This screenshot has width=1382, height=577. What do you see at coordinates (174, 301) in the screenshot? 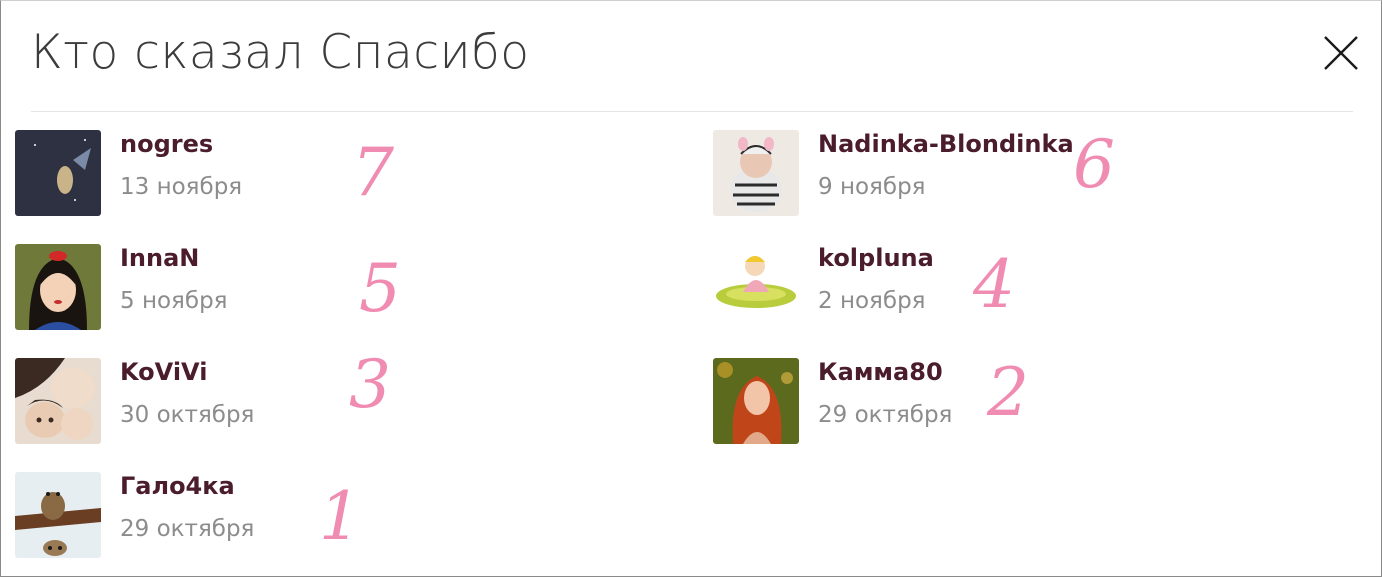
I see `thanks-date: 5 ноября` at bounding box center [174, 301].